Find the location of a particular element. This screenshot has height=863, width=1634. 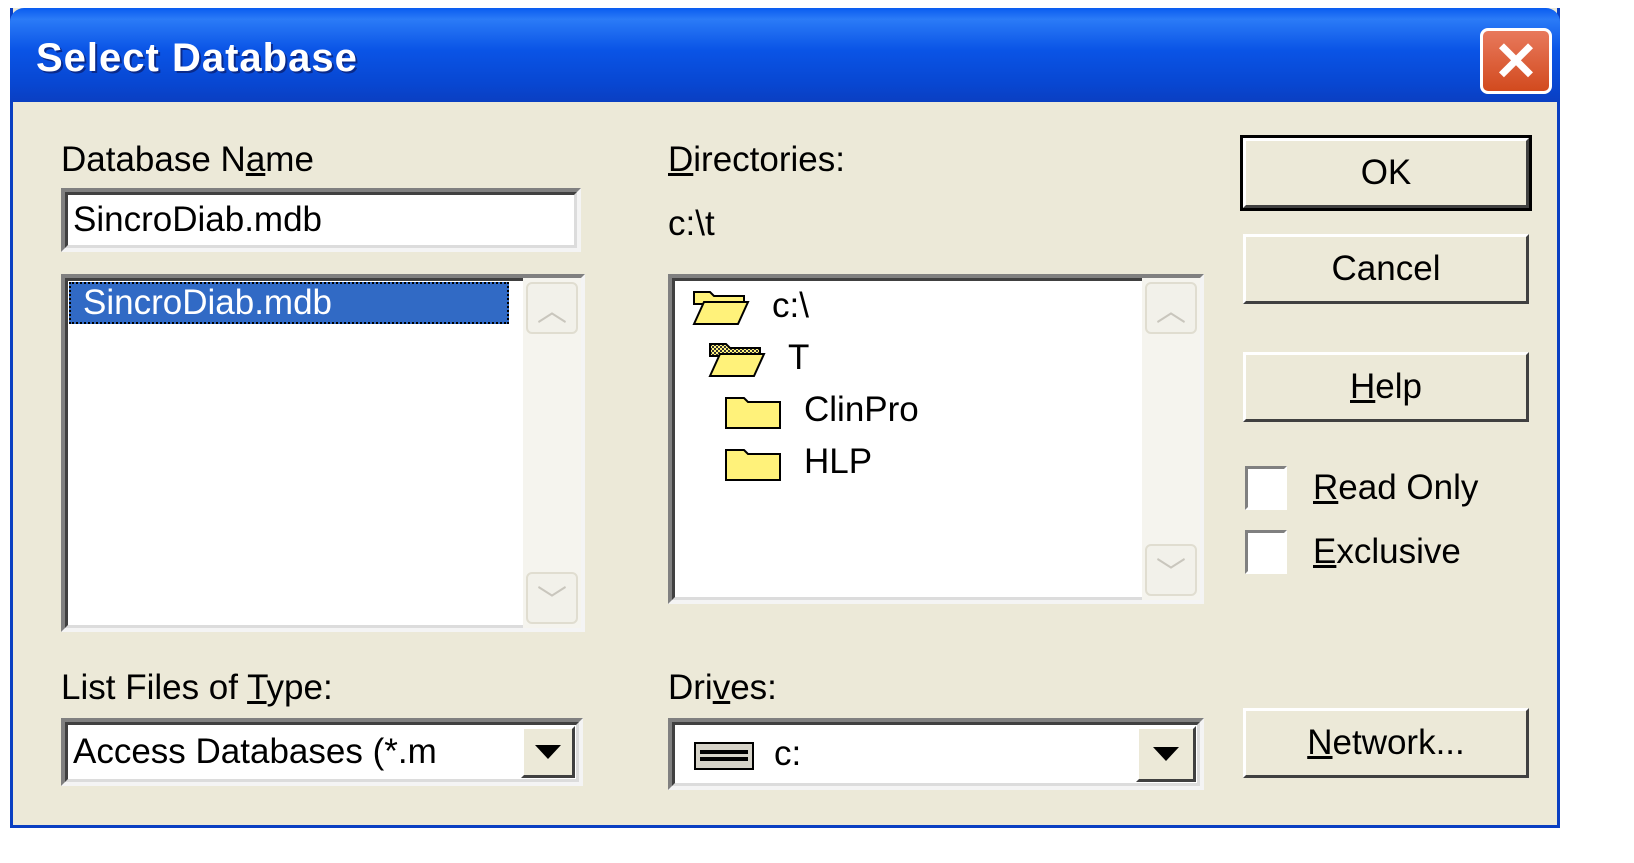

directories-label: Directories: is located at coordinates (756, 159).